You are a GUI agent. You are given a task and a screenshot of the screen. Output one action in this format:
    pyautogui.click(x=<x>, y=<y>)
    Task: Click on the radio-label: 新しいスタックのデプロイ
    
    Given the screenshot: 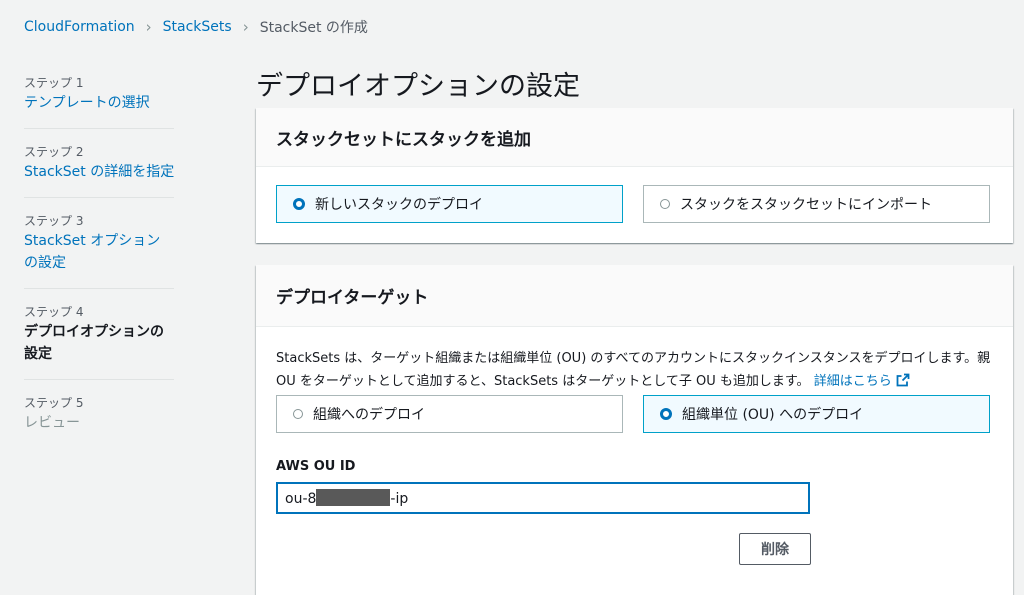 What is the action you would take?
    pyautogui.click(x=399, y=205)
    